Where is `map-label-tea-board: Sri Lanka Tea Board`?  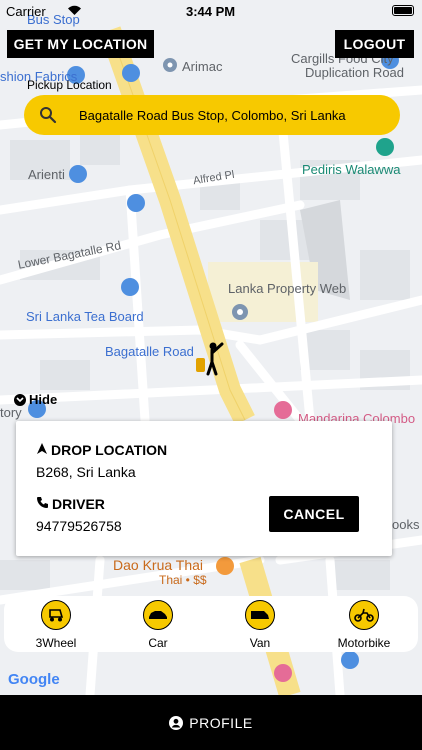
map-label-tea-board: Sri Lanka Tea Board is located at coordinates (85, 316).